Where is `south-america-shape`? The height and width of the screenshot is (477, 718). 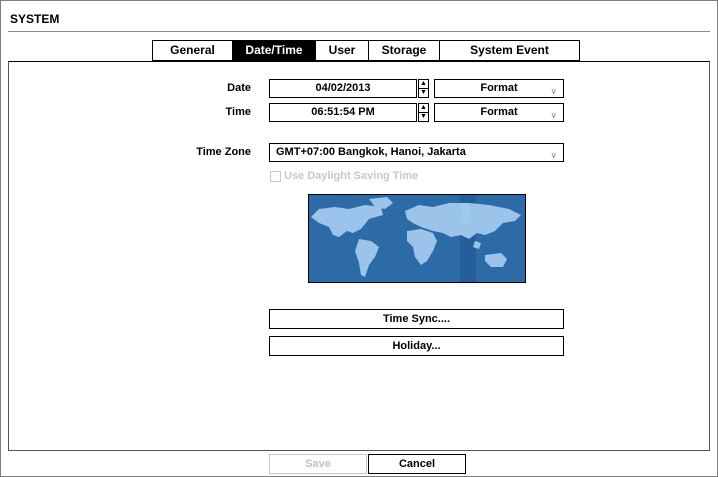
south-america-shape is located at coordinates (367, 258).